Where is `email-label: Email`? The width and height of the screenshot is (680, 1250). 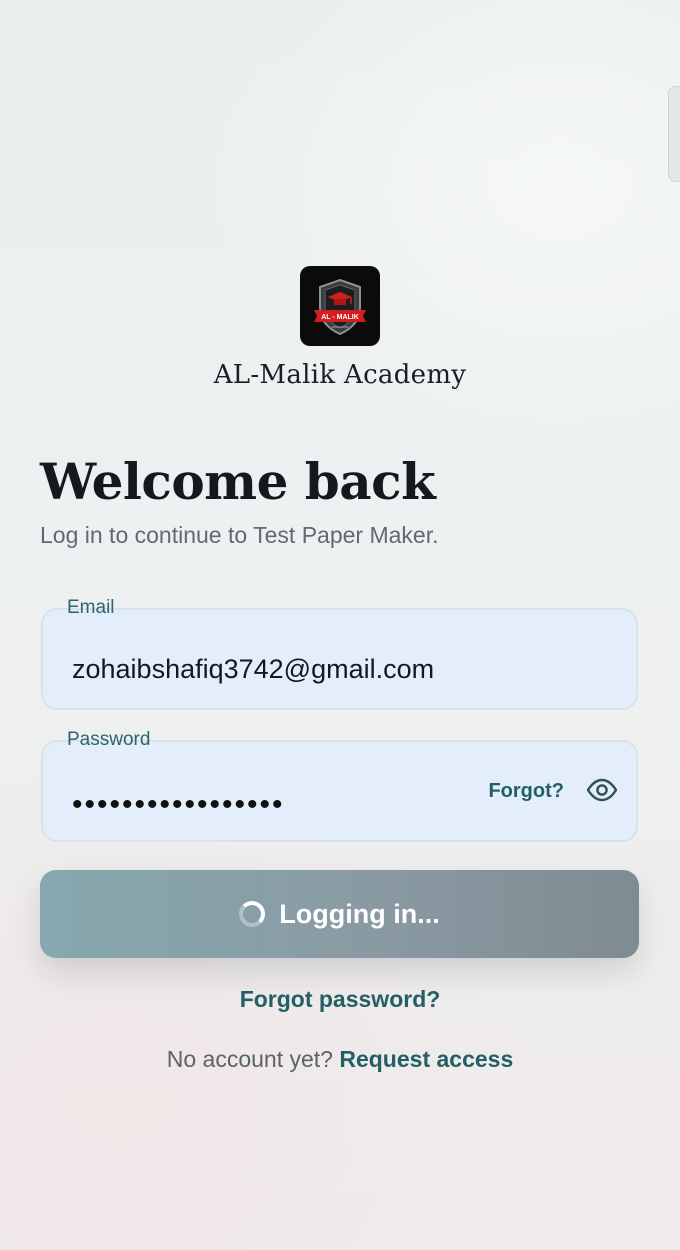 email-label: Email is located at coordinates (91, 607).